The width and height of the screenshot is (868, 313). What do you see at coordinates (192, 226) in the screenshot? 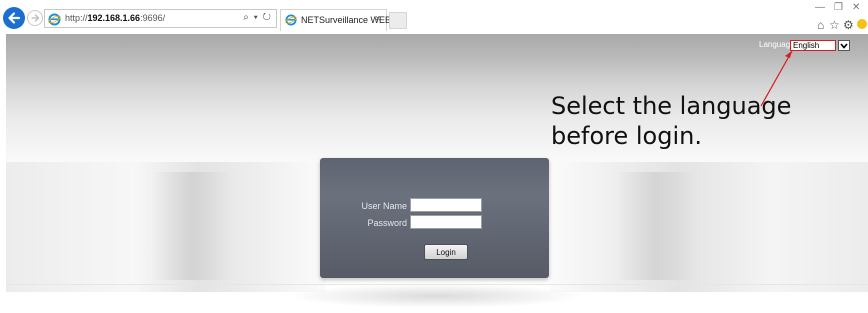
I see `background-pillar-left` at bounding box center [192, 226].